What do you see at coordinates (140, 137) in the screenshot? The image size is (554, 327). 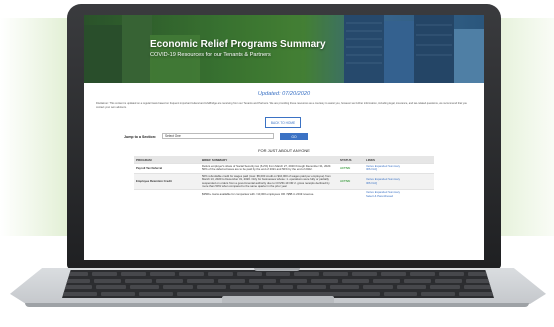 I see `jump-to-section-label: Jump to a Section:` at bounding box center [140, 137].